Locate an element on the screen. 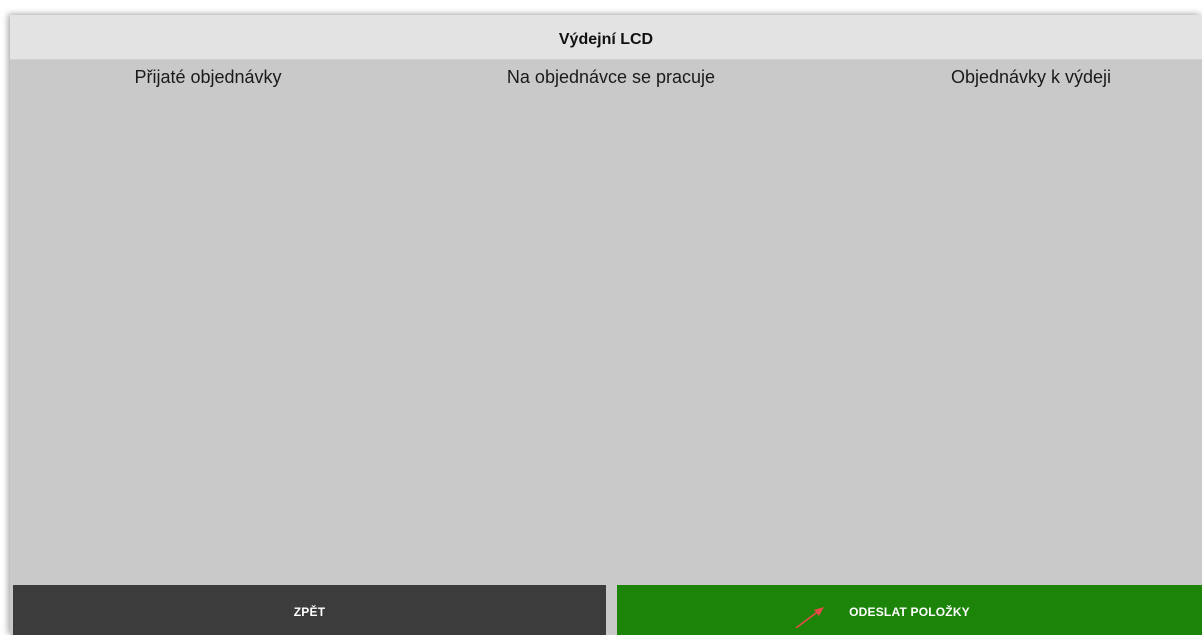 This screenshot has width=1202, height=635. column-in-progress-heading: Na objednávce se pracuje is located at coordinates (611, 77).